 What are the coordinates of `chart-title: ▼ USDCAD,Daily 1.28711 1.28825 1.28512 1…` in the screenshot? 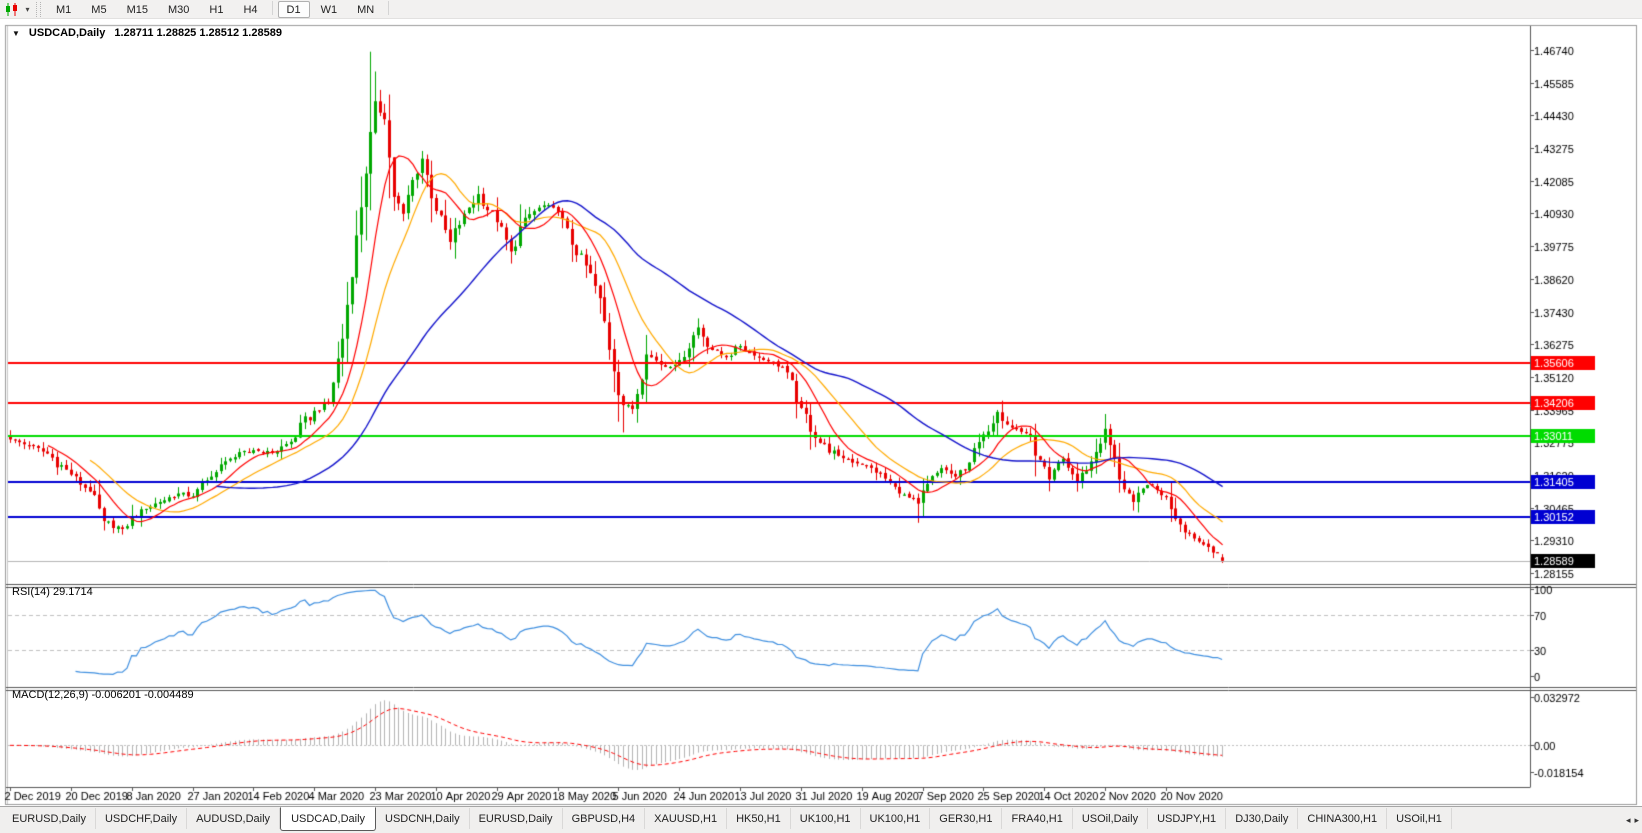 It's located at (147, 33).